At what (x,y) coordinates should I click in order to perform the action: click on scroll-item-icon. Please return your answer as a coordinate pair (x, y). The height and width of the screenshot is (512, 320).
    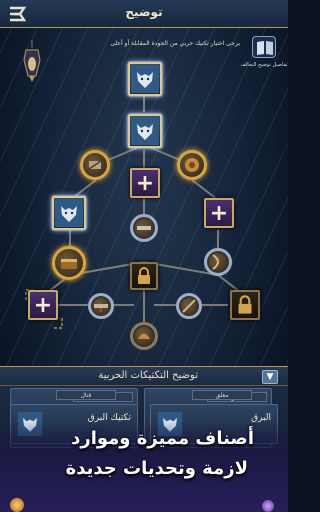
    Looking at the image, I should click on (95, 165).